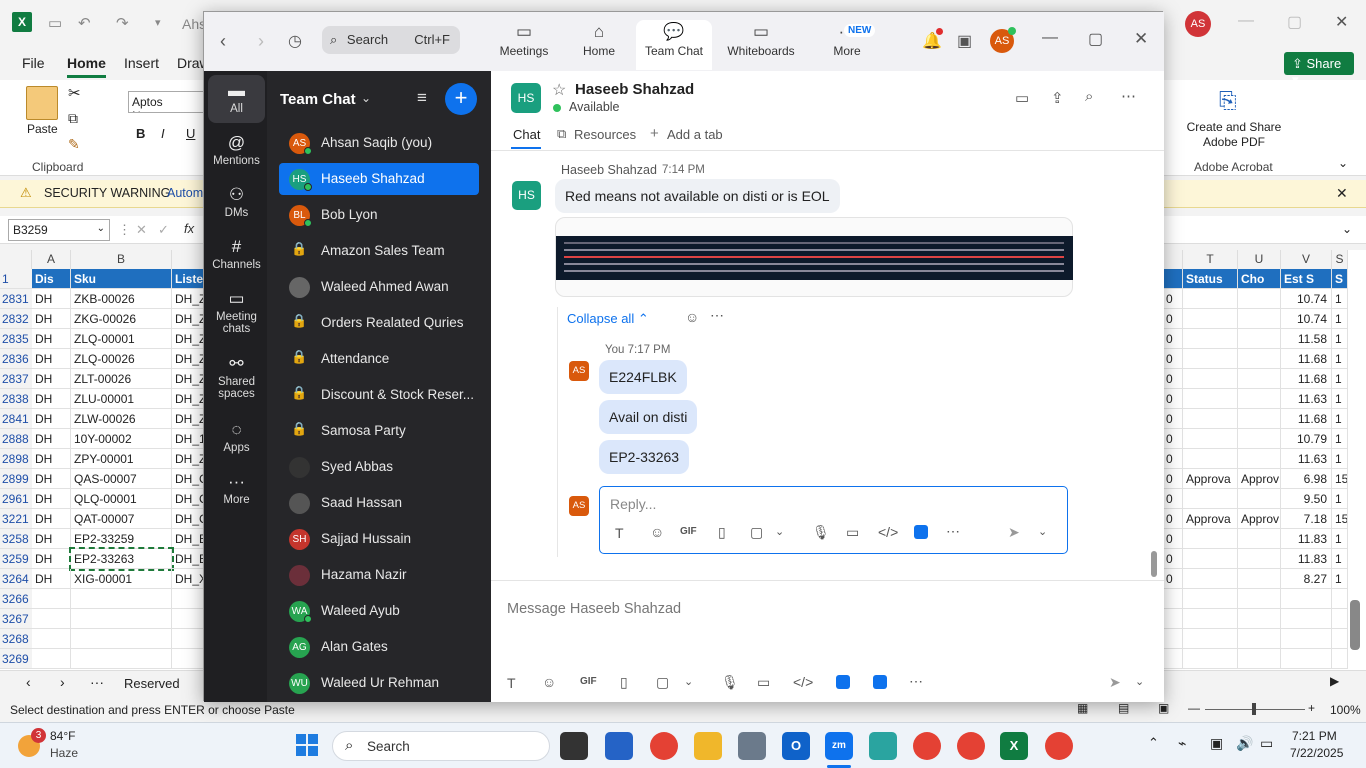 This screenshot has width=1366, height=768. What do you see at coordinates (379, 143) in the screenshot?
I see `chat-list-item: AS Ahsan Saqib (you)` at bounding box center [379, 143].